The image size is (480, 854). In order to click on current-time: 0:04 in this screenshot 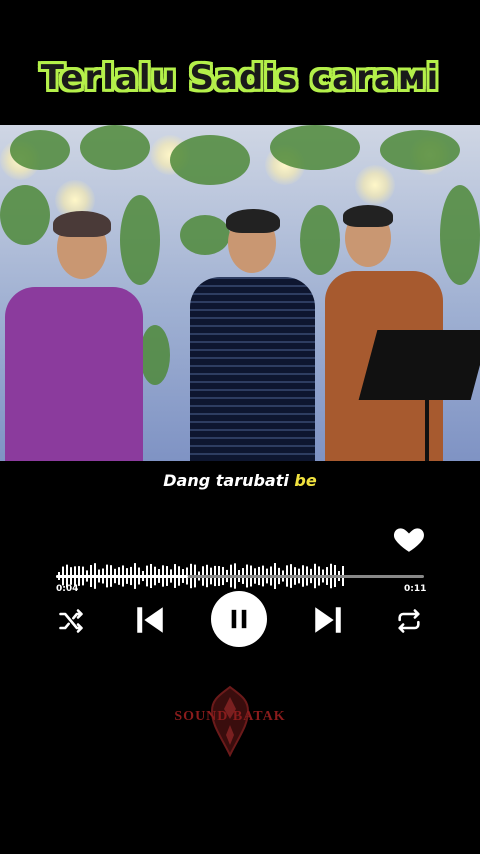, I will do `click(67, 589)`.